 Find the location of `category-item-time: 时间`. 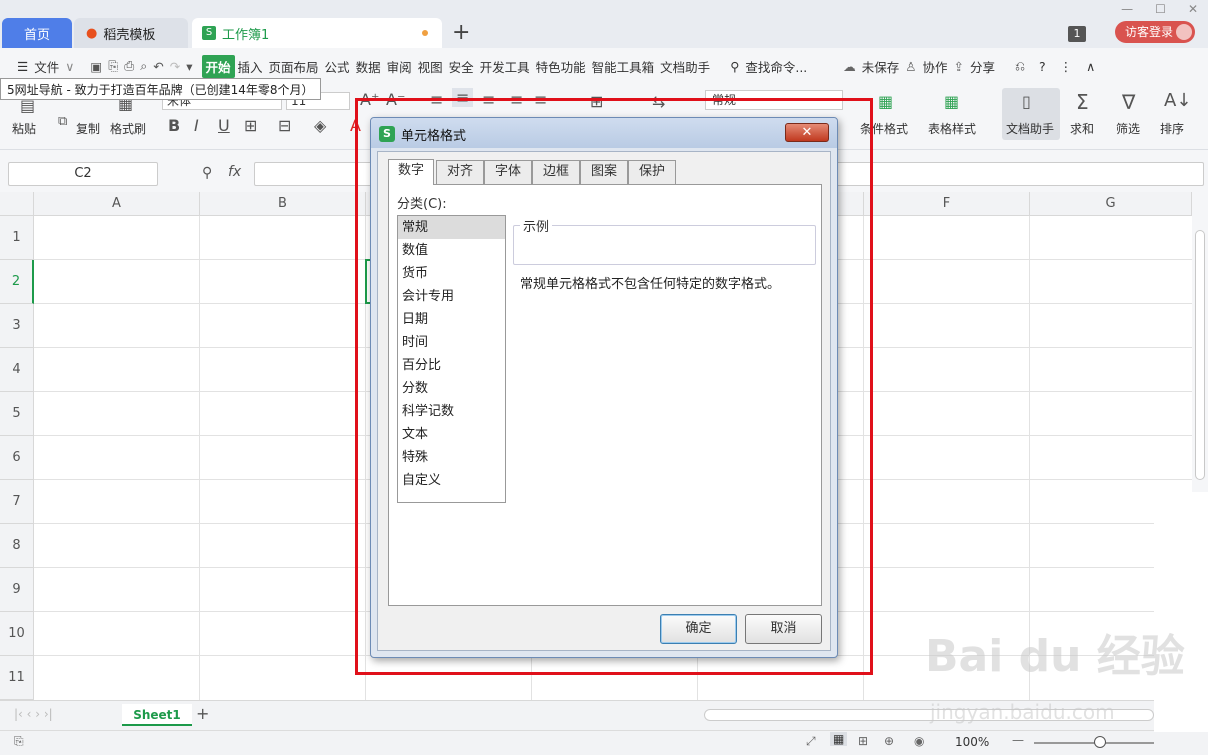

category-item-time: 时间 is located at coordinates (451, 342).